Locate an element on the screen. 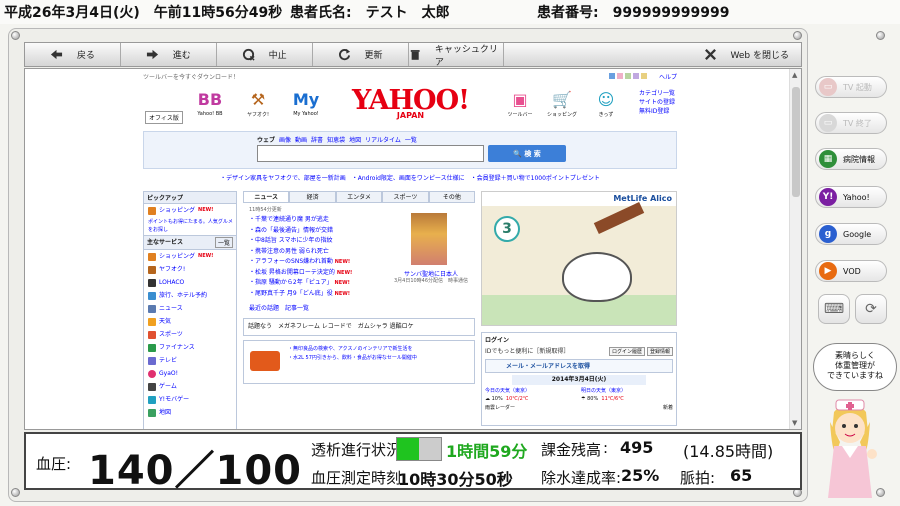 This screenshot has width=900, height=506. vod-button: ▶ VOD is located at coordinates (851, 271).